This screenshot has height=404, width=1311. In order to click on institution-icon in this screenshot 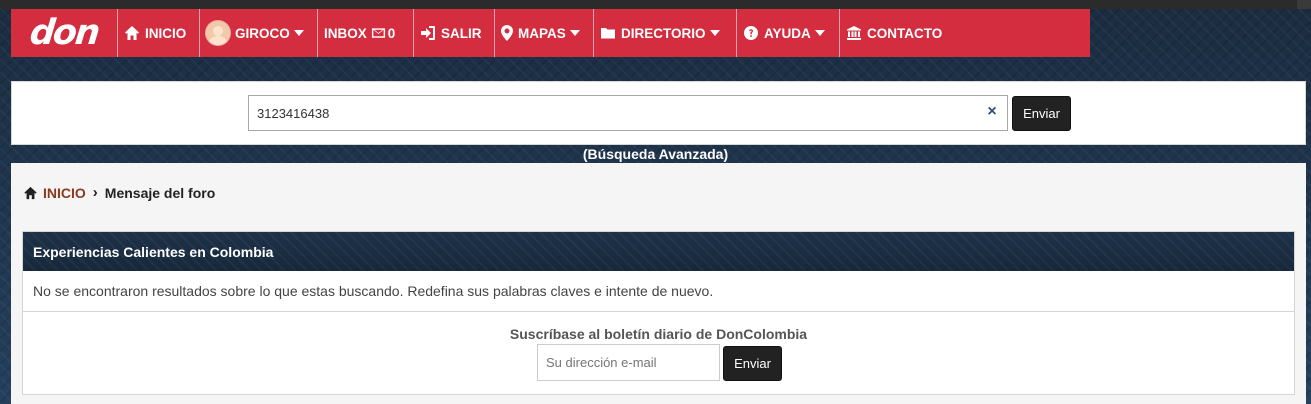, I will do `click(854, 33)`.